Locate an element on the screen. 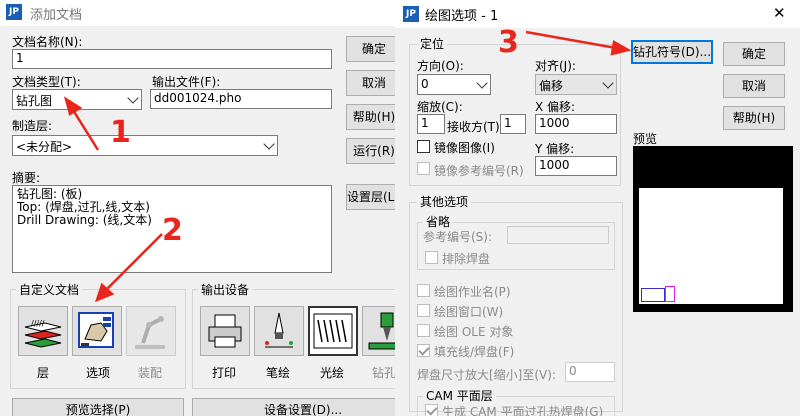 Image resolution: width=800 pixels, height=416 pixels. y-offset-label: Y 偏移: is located at coordinates (555, 149).